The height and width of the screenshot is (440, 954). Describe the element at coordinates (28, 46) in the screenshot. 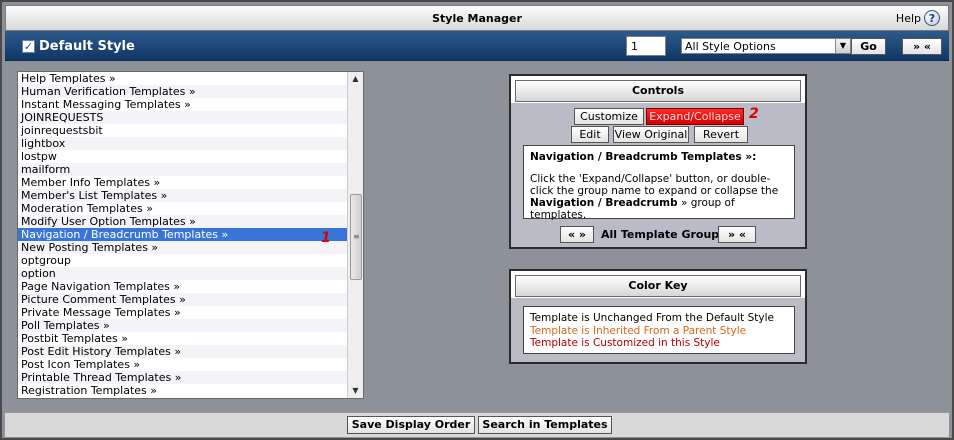

I see `style-checkbox: ✓` at that location.